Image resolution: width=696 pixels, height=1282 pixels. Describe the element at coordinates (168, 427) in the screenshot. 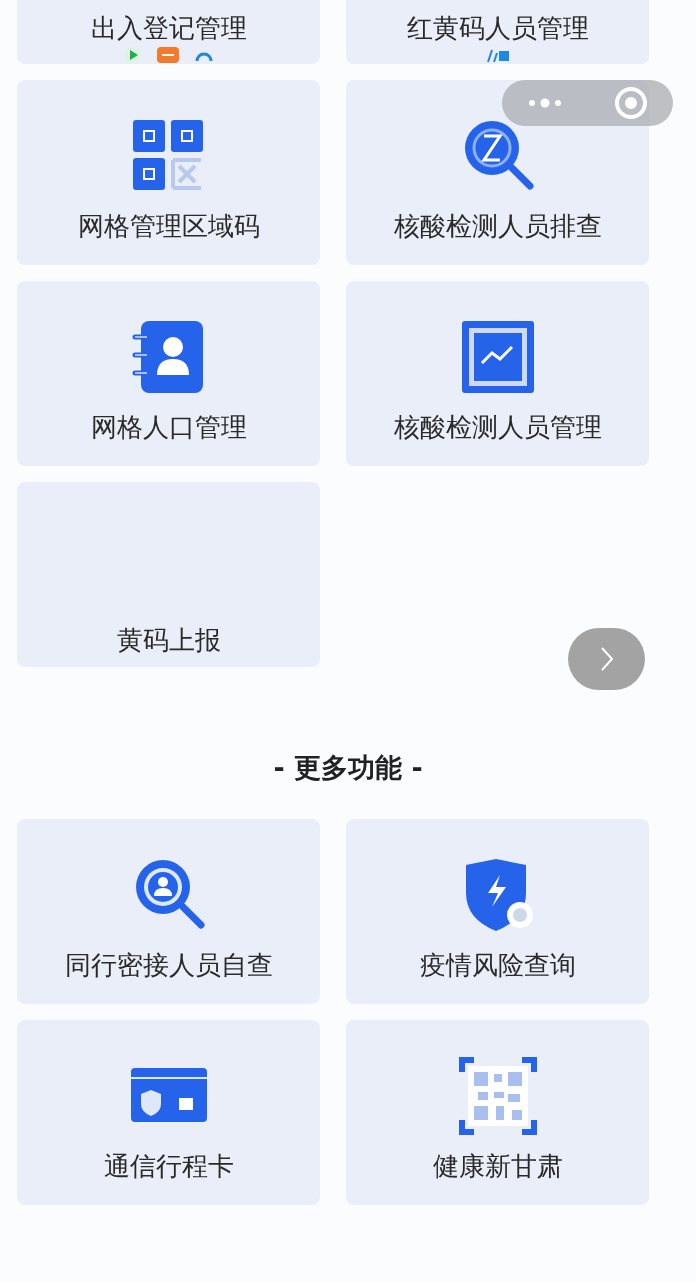

I see `tile-label: 网格人口管理` at that location.